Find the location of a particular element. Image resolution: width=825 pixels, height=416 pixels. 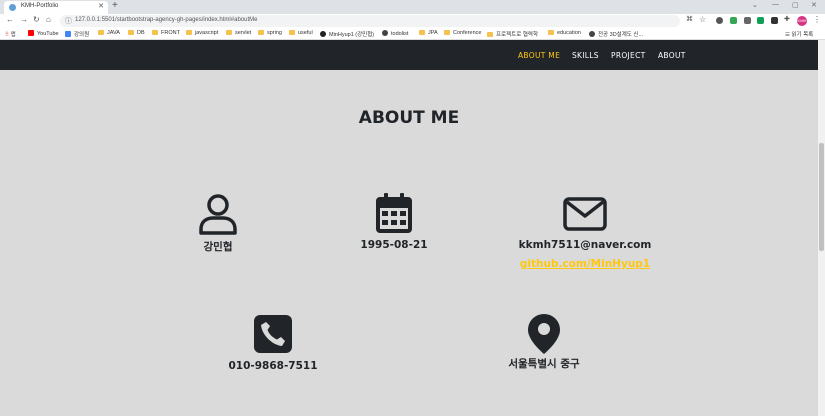

nav-skills: SKILLS is located at coordinates (585, 55).